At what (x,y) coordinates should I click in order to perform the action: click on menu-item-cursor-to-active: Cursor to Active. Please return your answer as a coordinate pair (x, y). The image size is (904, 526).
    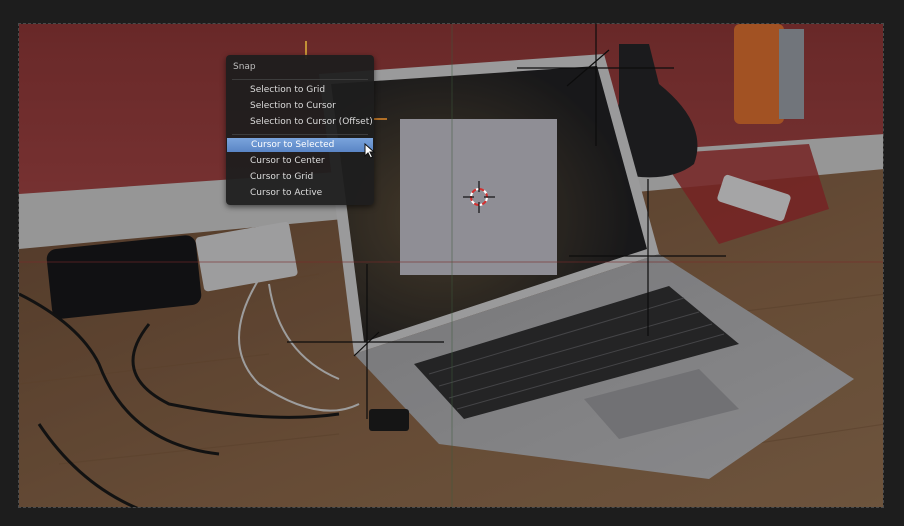
    Looking at the image, I should click on (300, 193).